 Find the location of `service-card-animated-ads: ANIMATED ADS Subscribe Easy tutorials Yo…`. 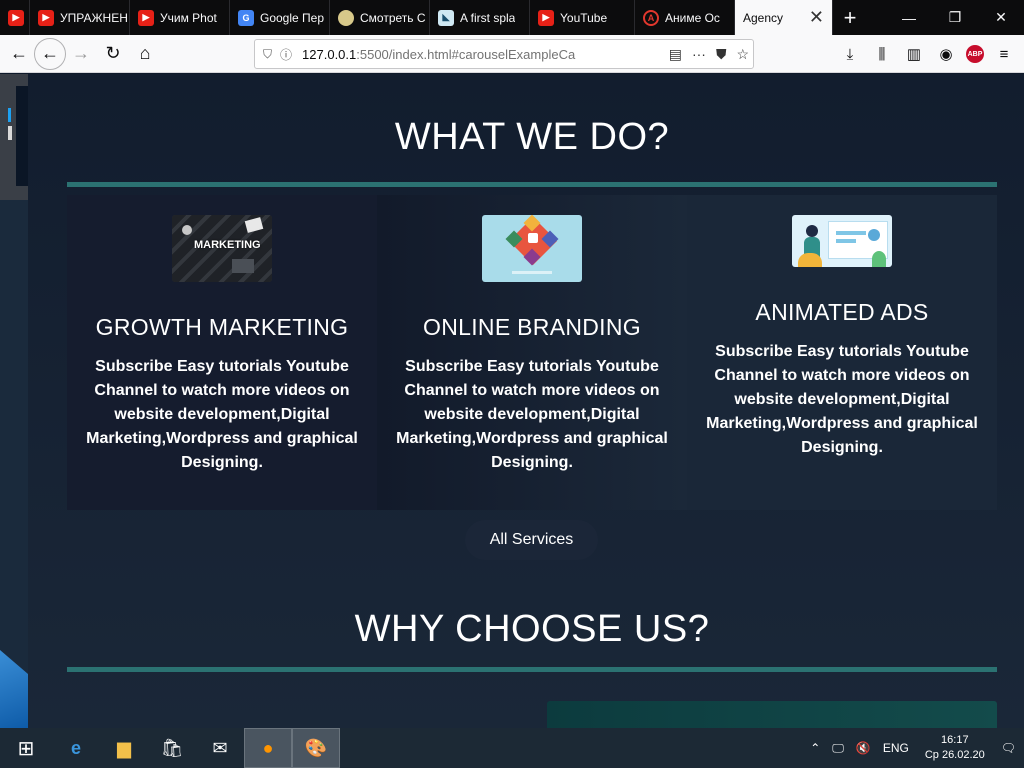

service-card-animated-ads: ANIMATED ADS Subscribe Easy tutorials Yo… is located at coordinates (842, 352).